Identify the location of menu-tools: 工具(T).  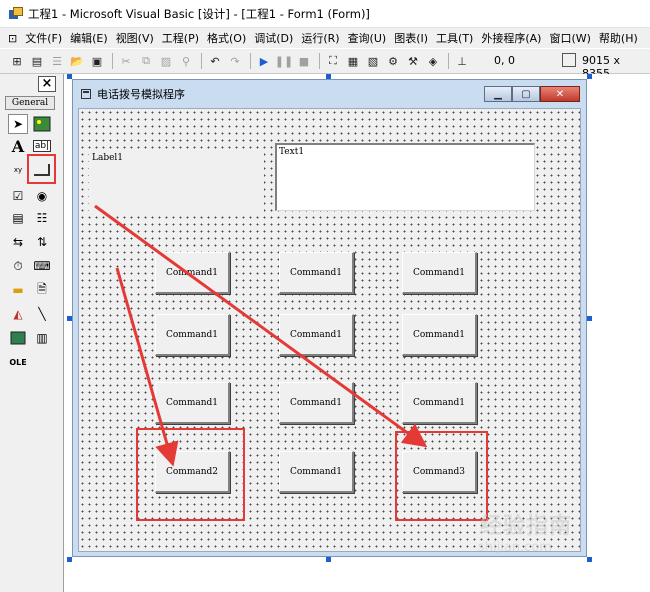
(454, 38).